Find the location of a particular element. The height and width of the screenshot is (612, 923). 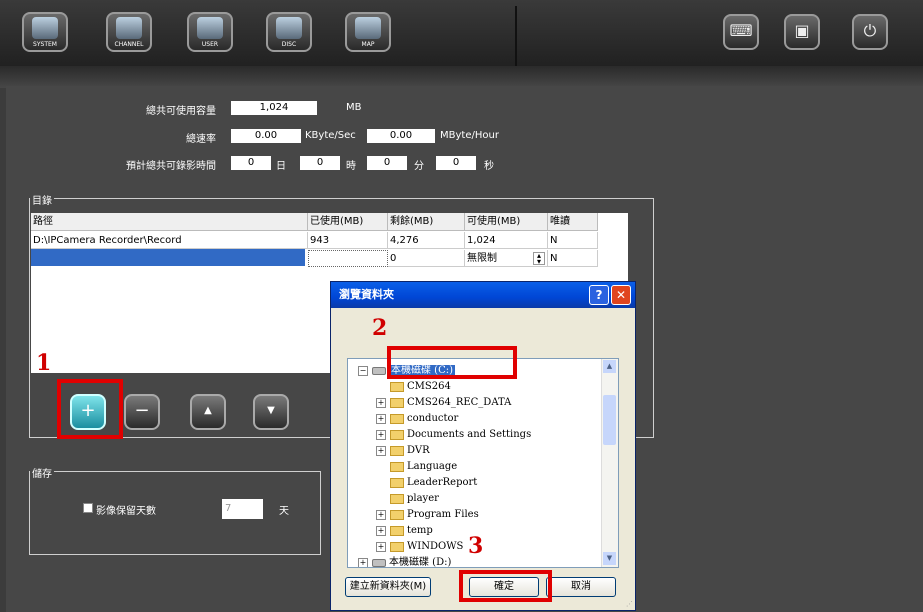

system-label: SYSTEM is located at coordinates (45, 44).